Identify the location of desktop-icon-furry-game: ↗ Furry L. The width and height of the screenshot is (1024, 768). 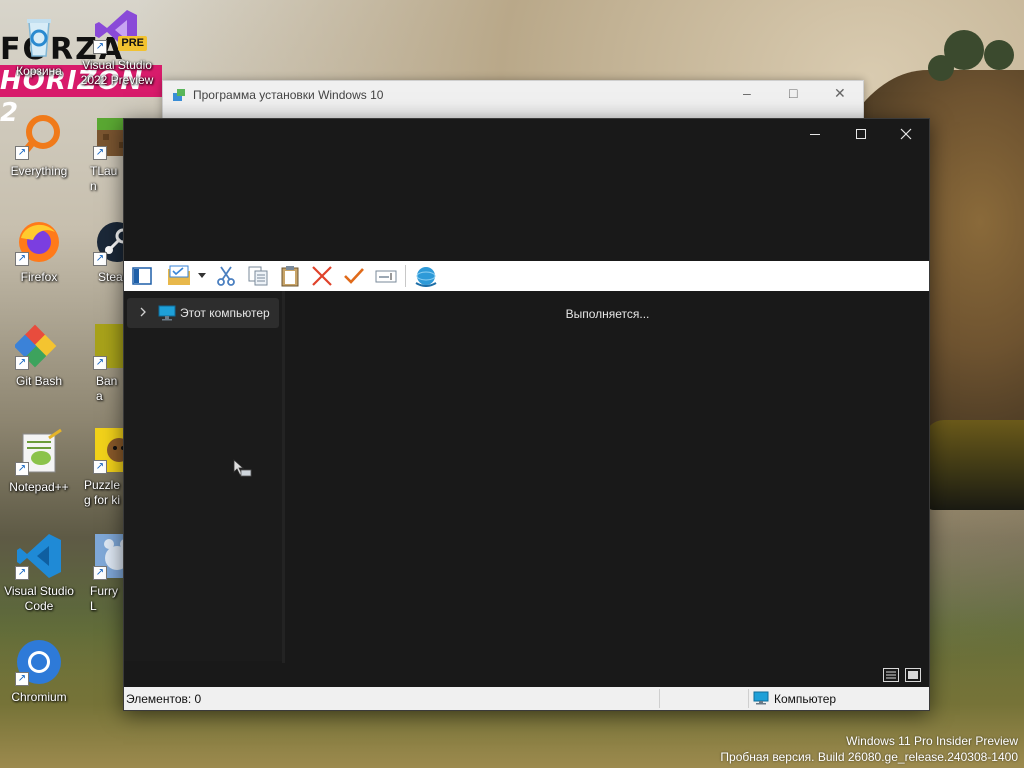
(101, 573).